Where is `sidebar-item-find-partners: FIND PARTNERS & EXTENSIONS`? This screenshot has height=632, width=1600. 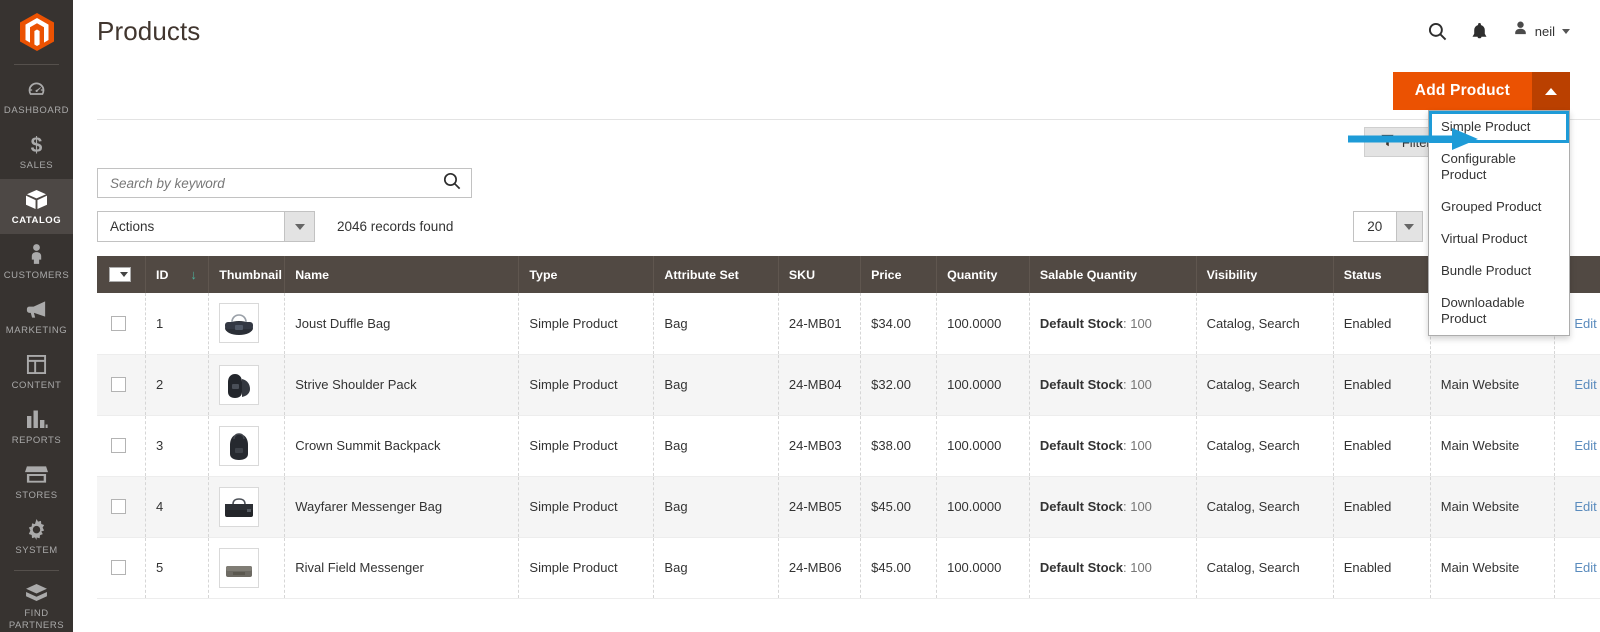 sidebar-item-find-partners: FIND PARTNERS & EXTENSIONS is located at coordinates (36, 603).